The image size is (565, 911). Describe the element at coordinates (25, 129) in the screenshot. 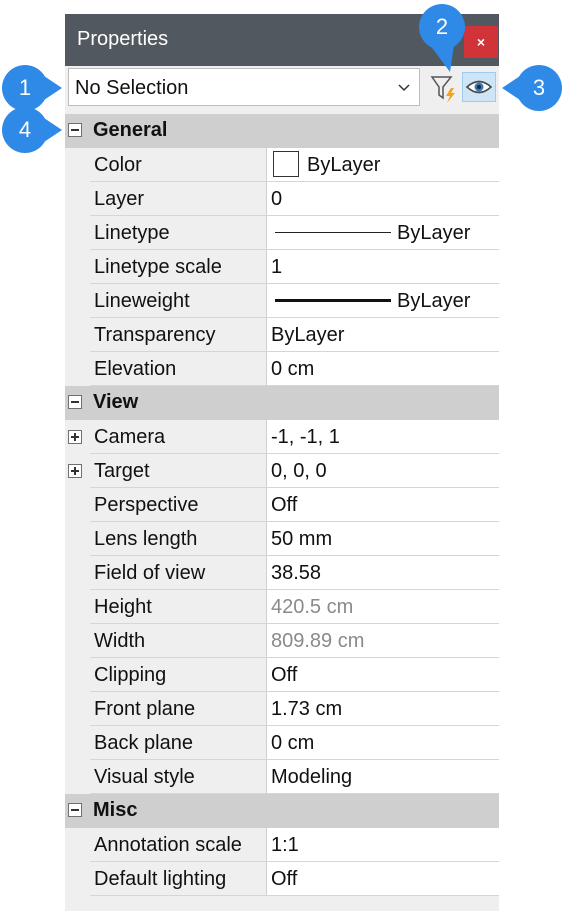

I see `callout-4-label: 4` at that location.